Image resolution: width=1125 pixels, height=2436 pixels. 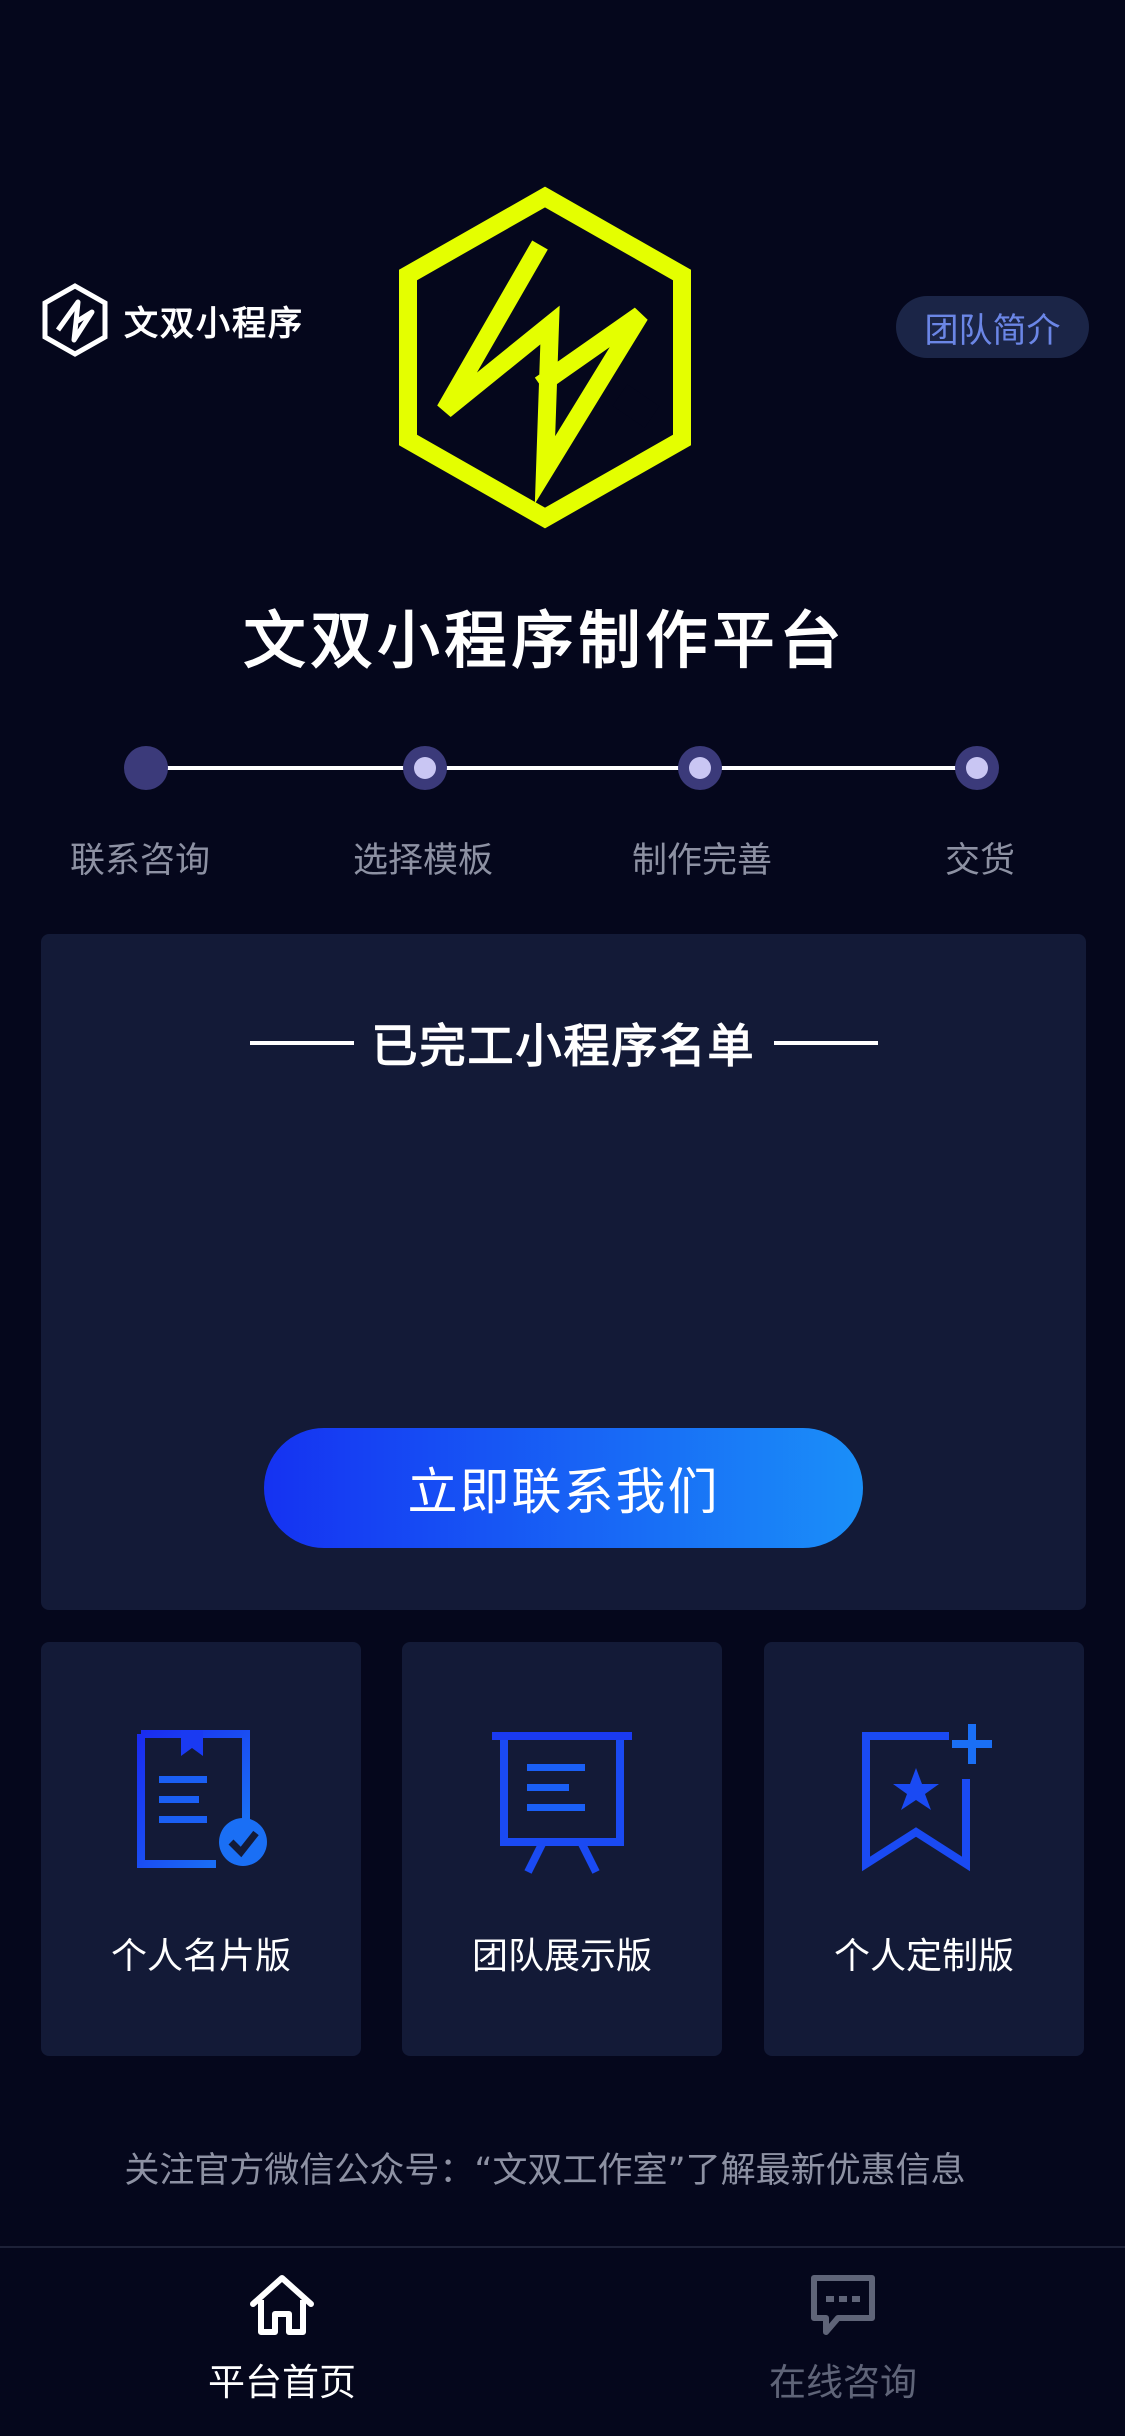 I want to click on bottom-tab-bar: 平台首页 在线咨询, so click(x=562, y=2341).